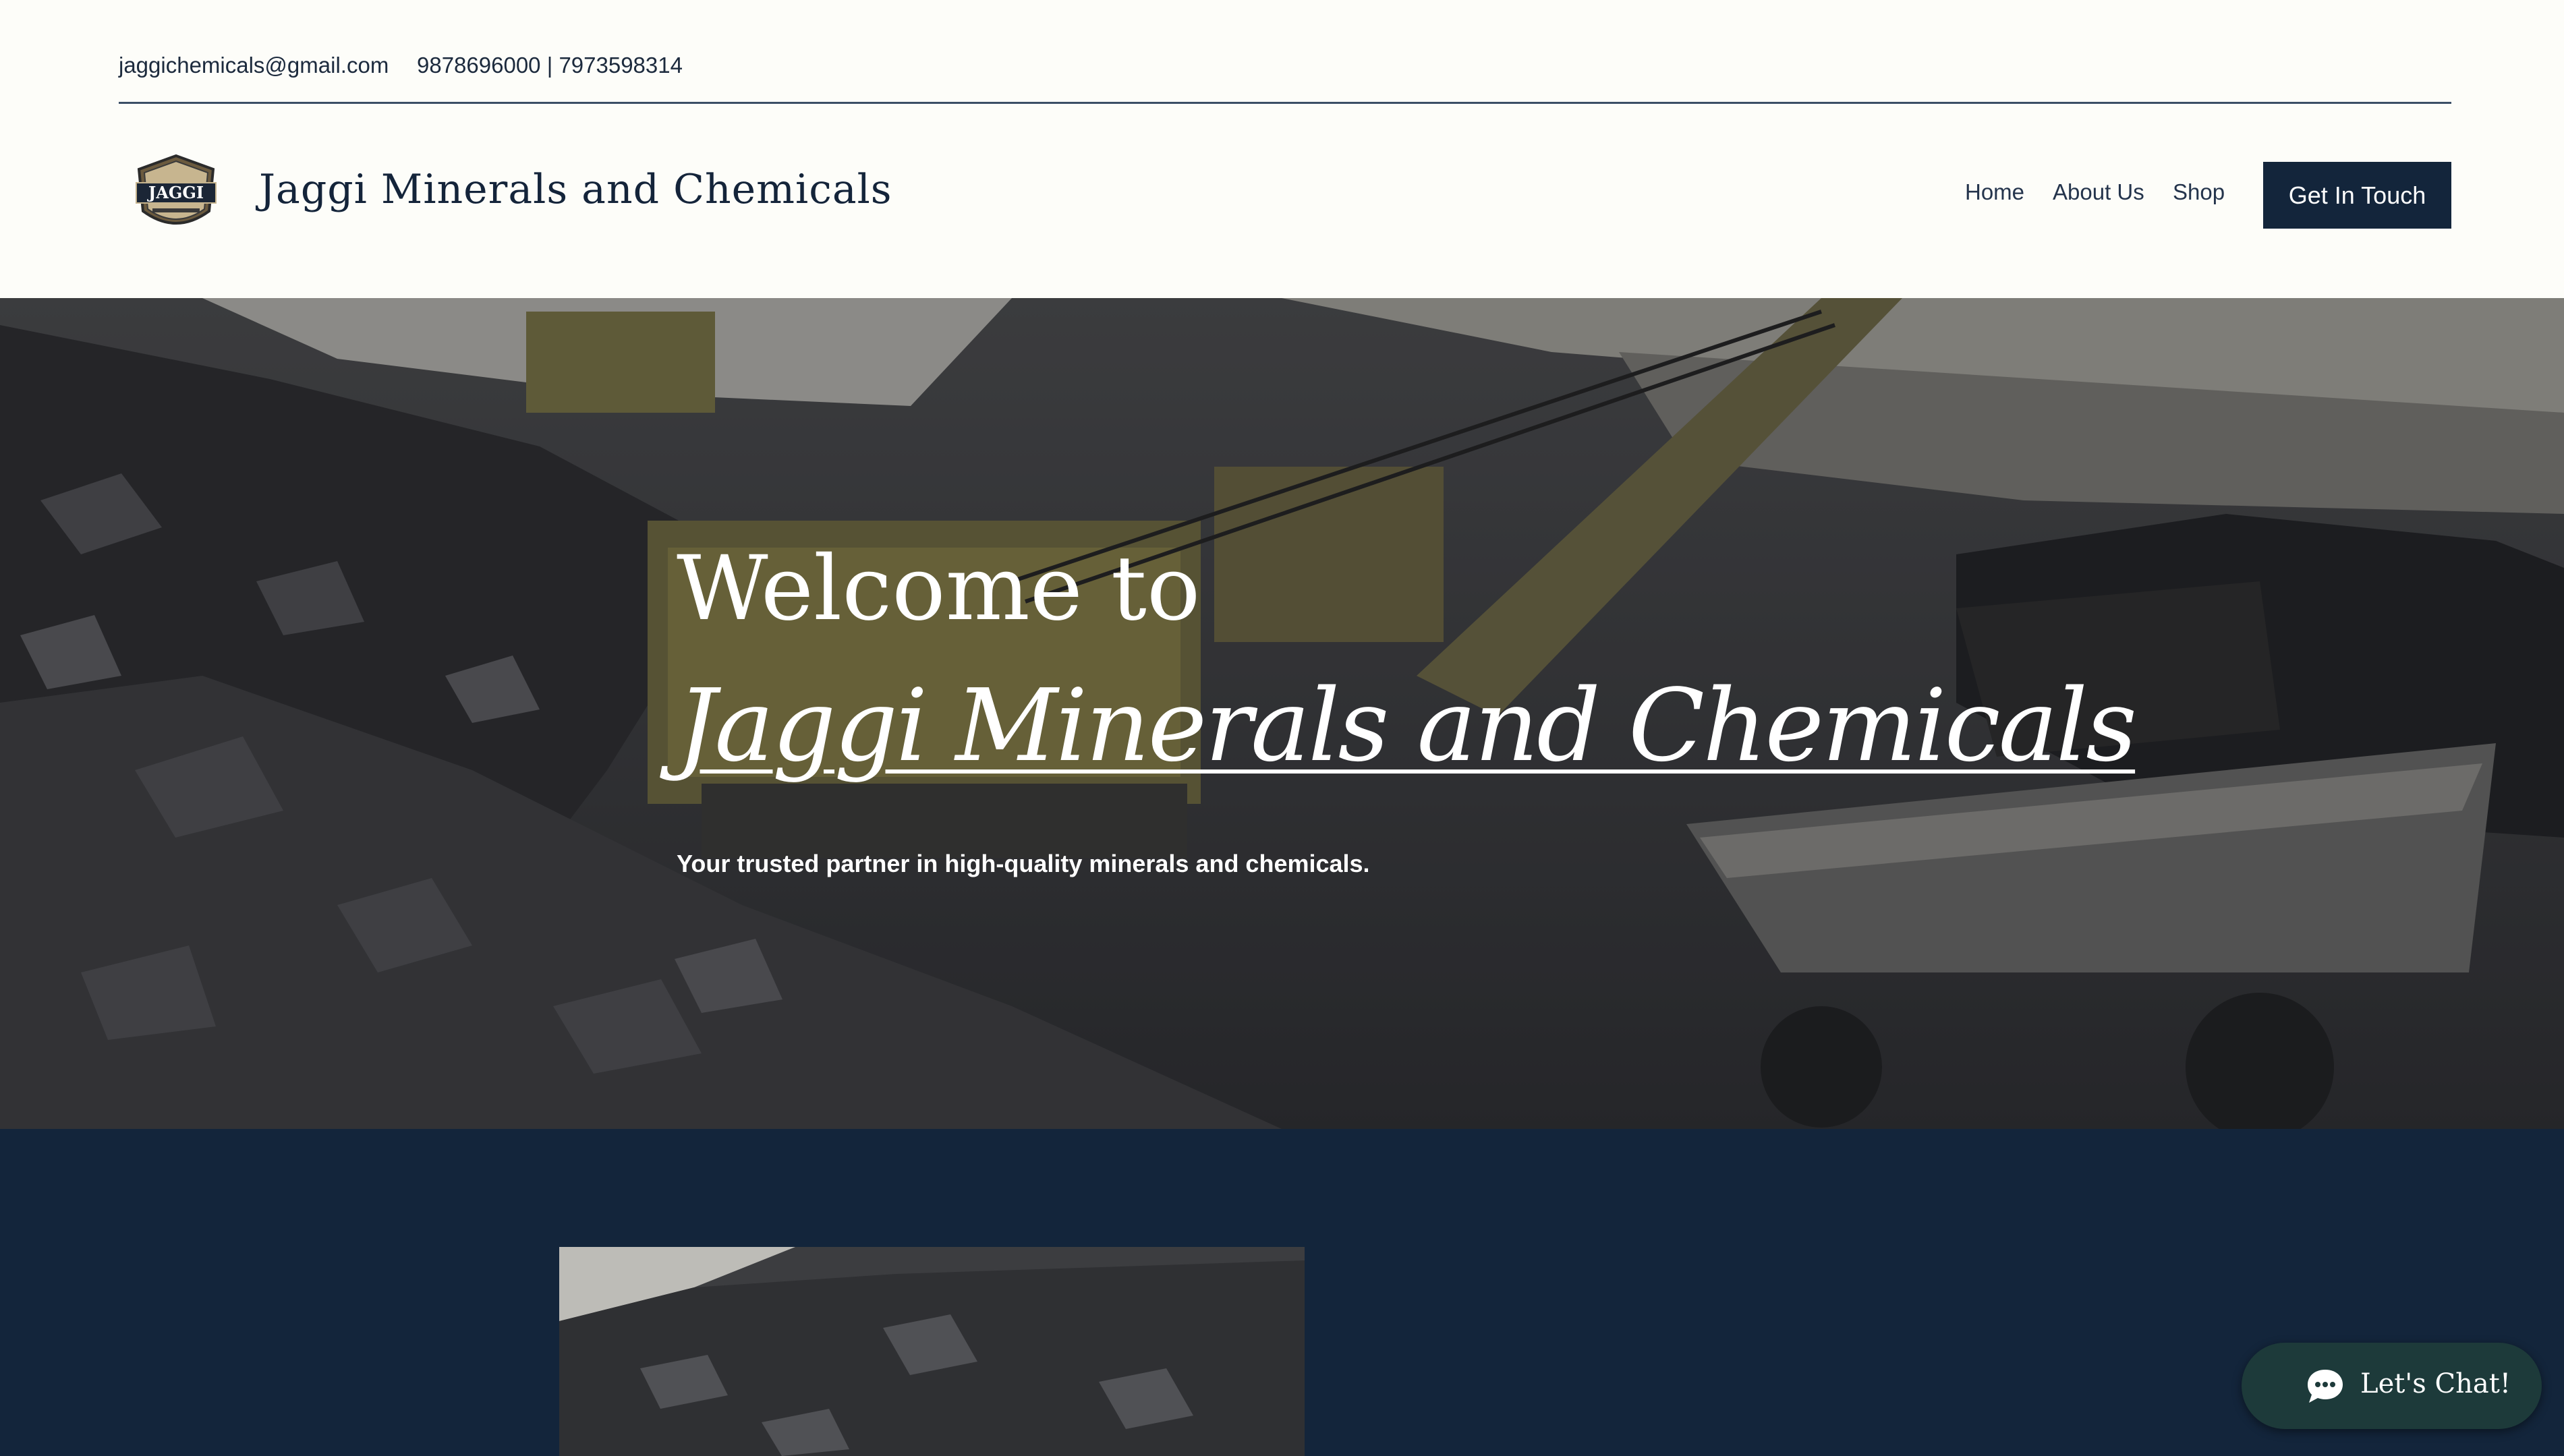 This screenshot has height=1456, width=2564. Describe the element at coordinates (550, 65) in the screenshot. I see `contact-phone: 9878696000 | 7973598314` at that location.